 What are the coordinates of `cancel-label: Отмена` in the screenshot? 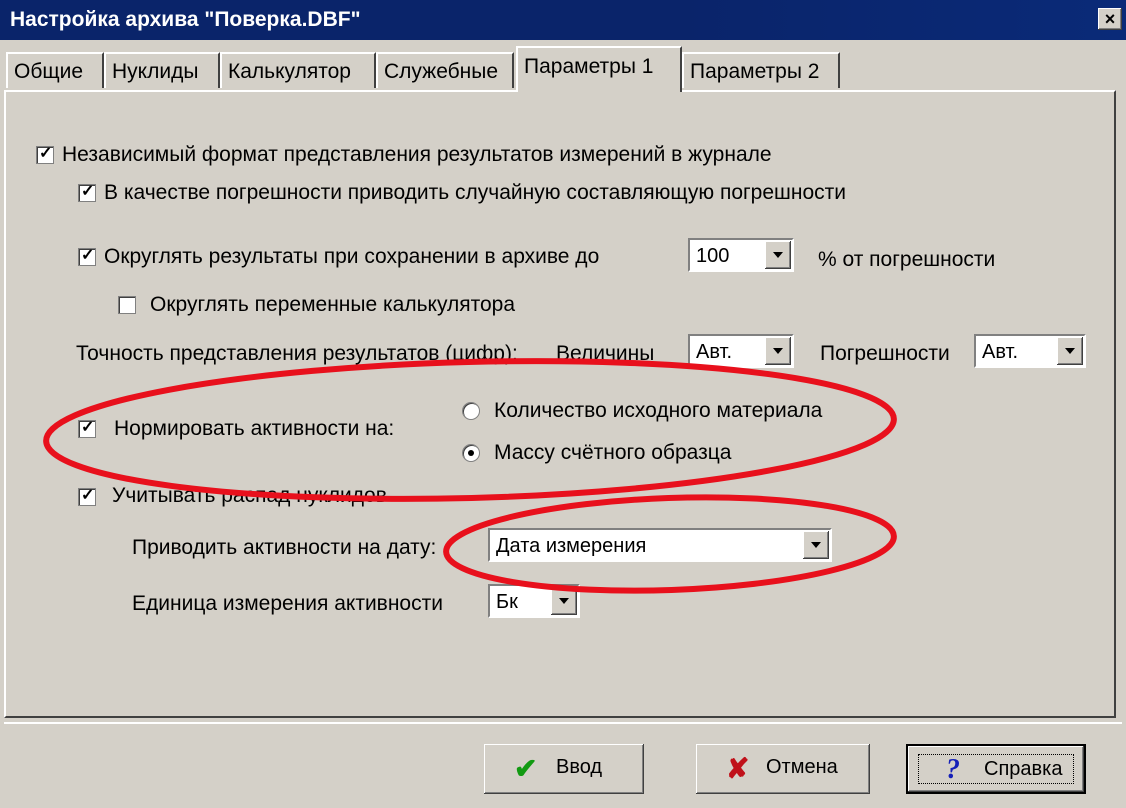 It's located at (802, 767).